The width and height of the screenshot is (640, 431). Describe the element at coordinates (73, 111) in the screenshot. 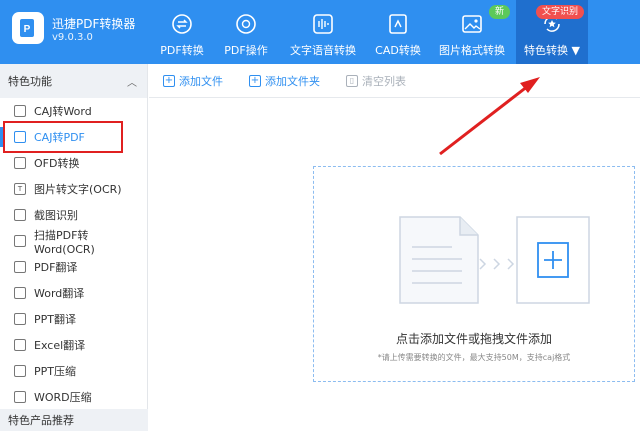

I see `sidebar-item-caj-word: CAJ转Word` at that location.